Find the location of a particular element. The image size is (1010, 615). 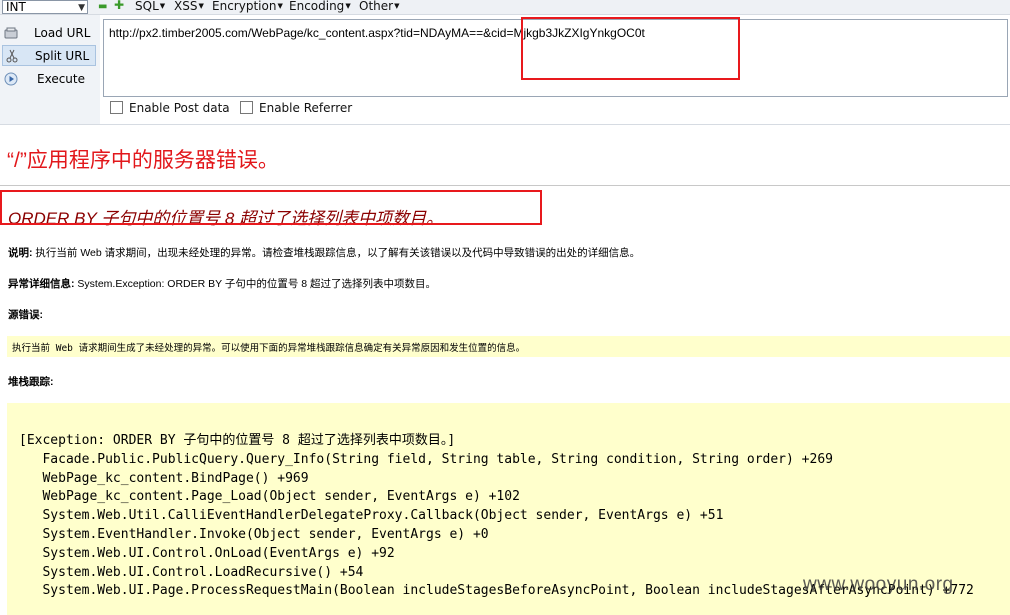

load-url-label: Load URL is located at coordinates (62, 33).